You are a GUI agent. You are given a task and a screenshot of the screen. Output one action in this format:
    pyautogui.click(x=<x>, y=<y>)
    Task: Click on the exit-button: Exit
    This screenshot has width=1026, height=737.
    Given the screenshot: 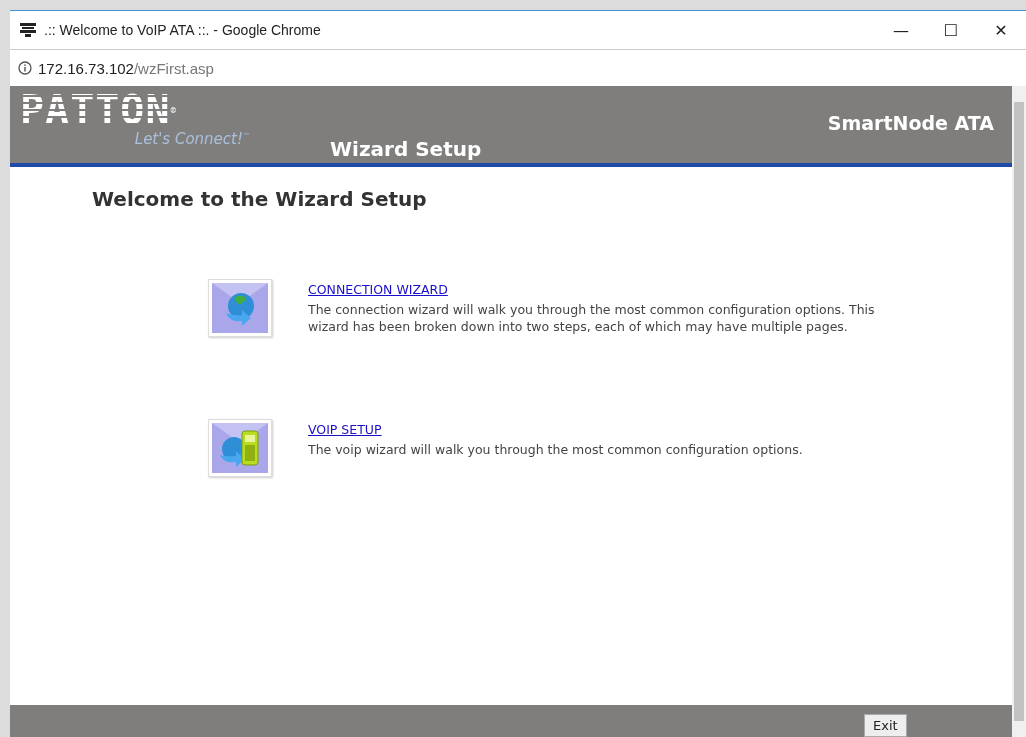 What is the action you would take?
    pyautogui.click(x=885, y=725)
    